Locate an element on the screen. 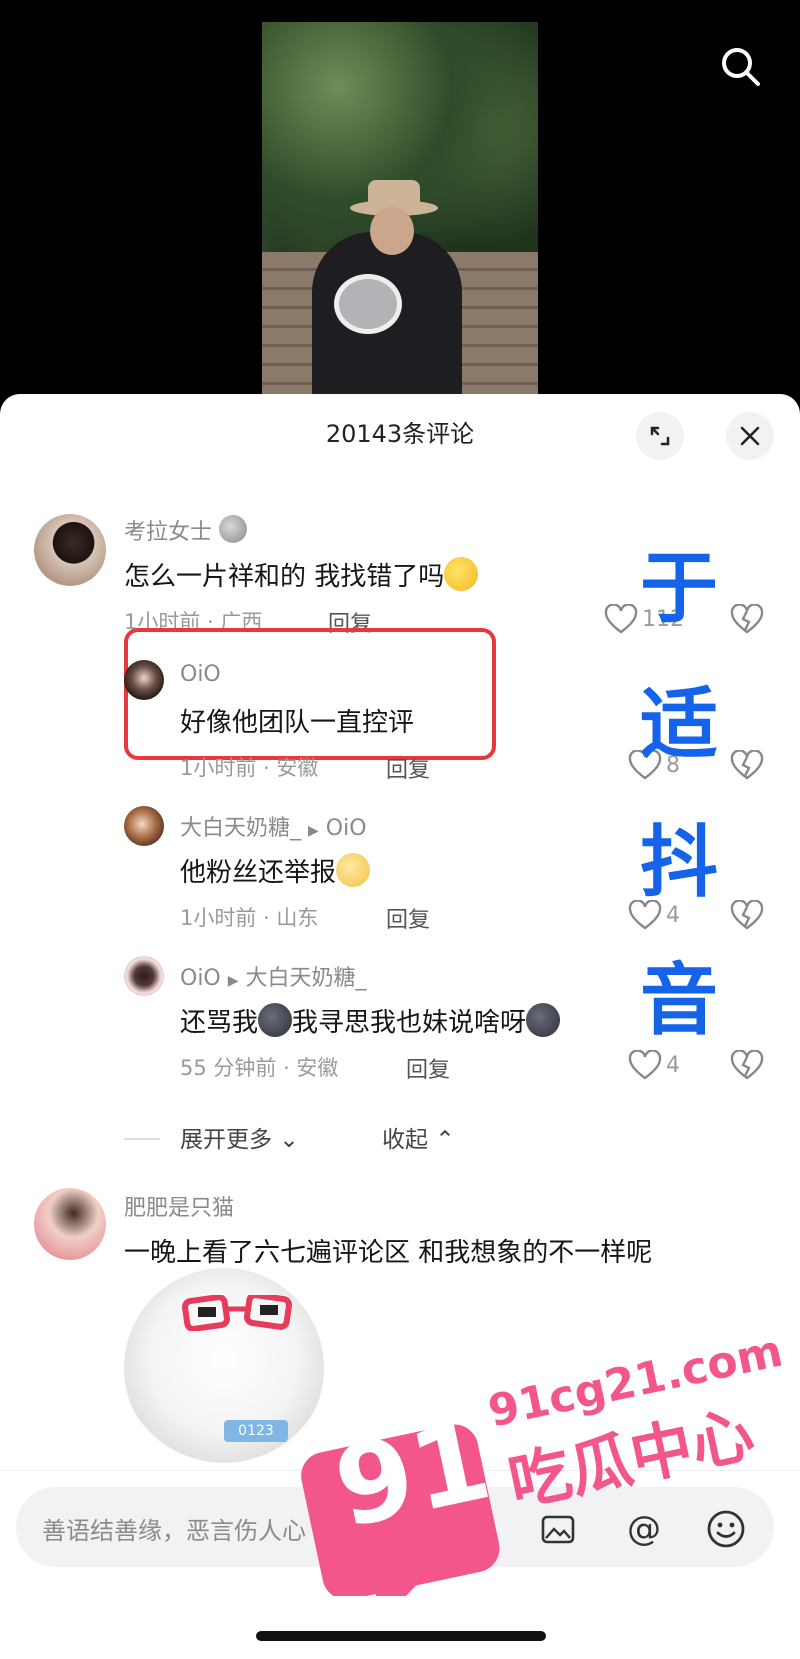 The height and width of the screenshot is (1659, 800). sticker-badge: 0123 is located at coordinates (256, 1431).